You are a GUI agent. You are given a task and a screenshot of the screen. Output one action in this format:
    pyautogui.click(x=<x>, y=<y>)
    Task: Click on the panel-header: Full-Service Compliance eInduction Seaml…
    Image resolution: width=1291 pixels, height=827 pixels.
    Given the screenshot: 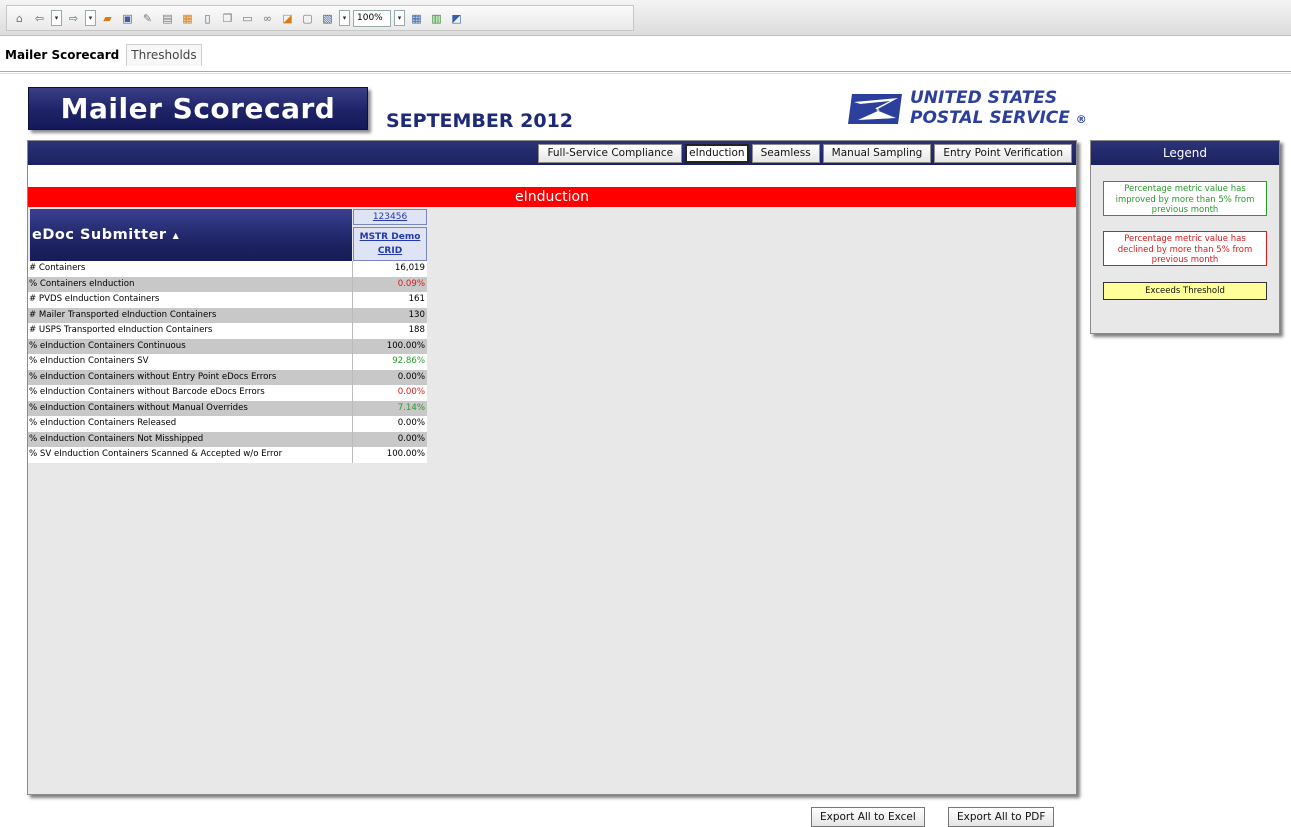 What is the action you would take?
    pyautogui.click(x=552, y=153)
    